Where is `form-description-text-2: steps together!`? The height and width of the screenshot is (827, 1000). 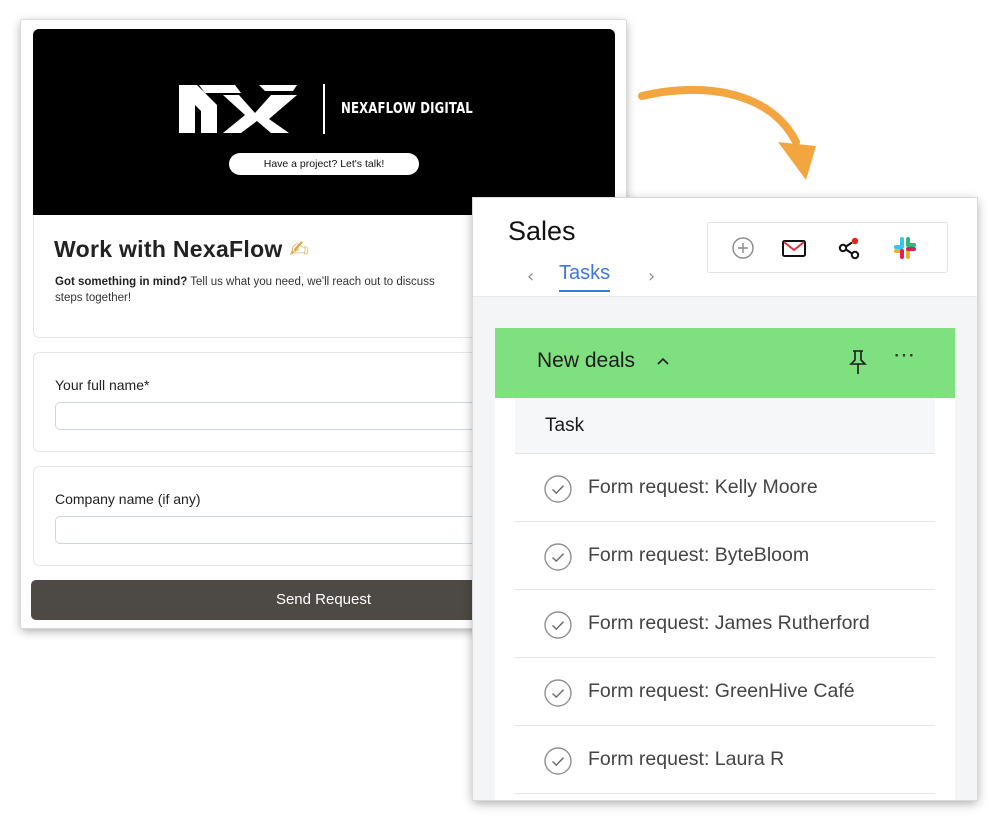
form-description-text-2: steps together! is located at coordinates (93, 298).